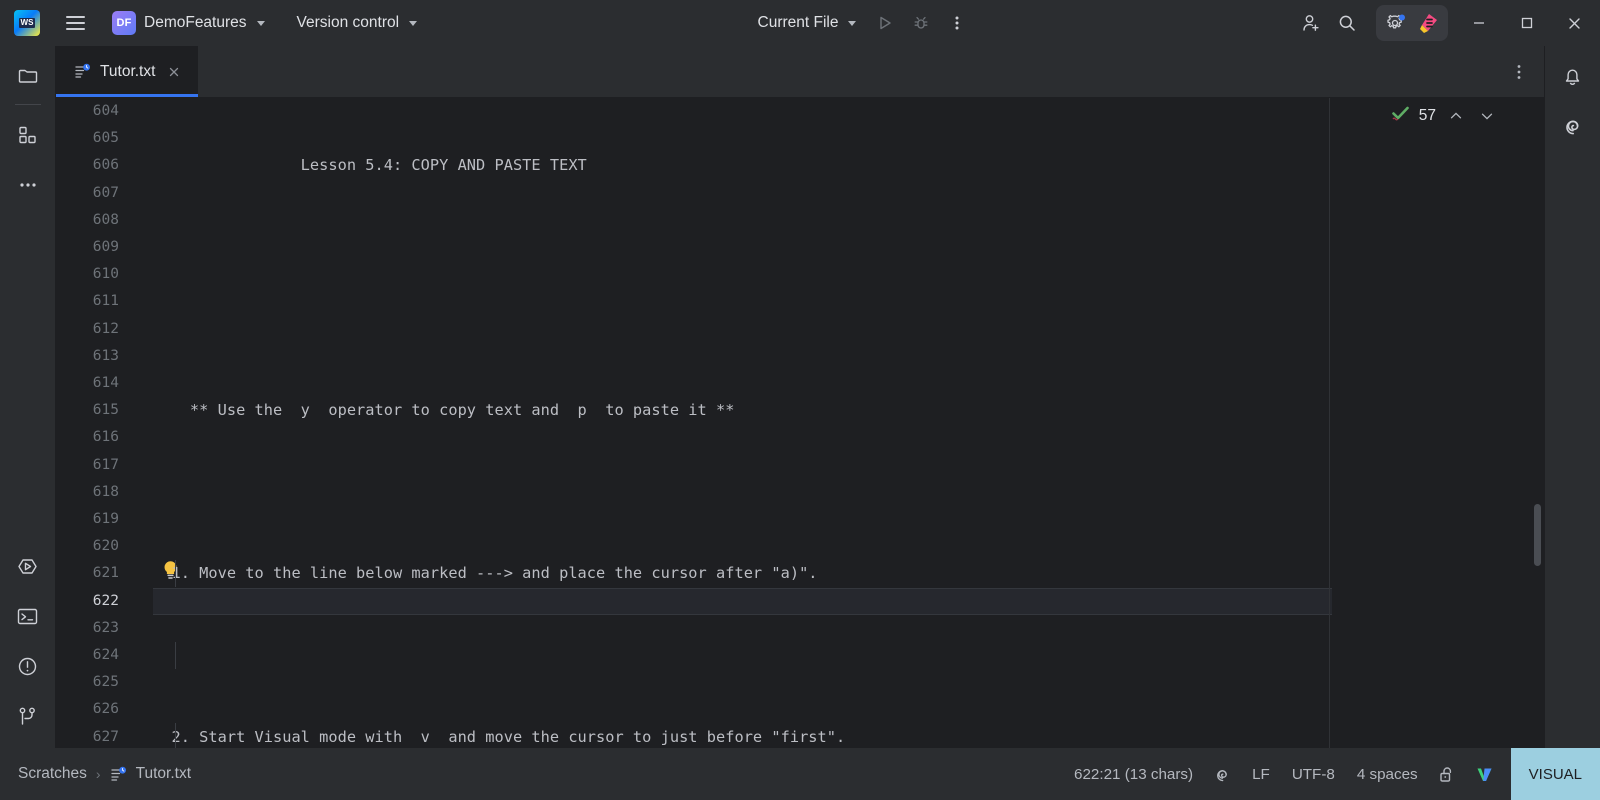 This screenshot has height=800, width=1600. Describe the element at coordinates (105, 410) in the screenshot. I see `line-number: 615` at that location.